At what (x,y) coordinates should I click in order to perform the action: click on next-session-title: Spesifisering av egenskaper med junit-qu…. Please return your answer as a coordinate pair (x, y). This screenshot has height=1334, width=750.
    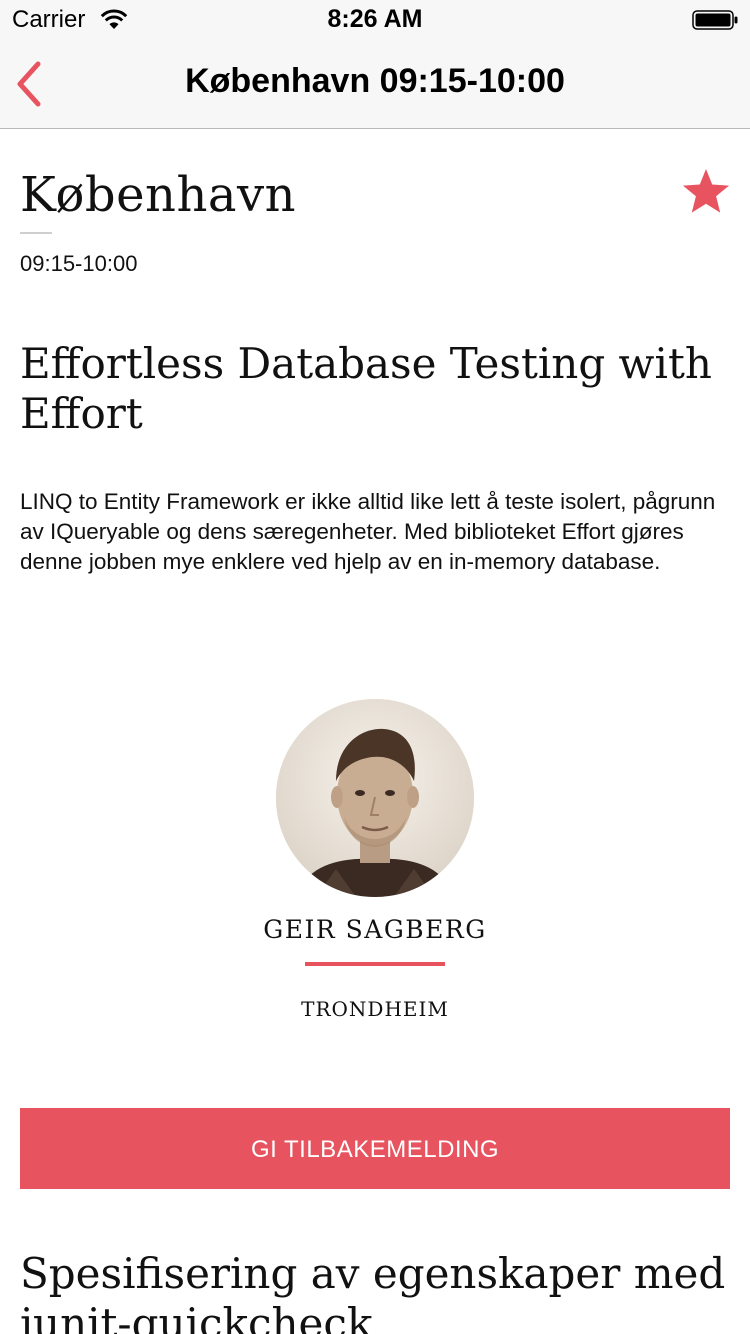
    Looking at the image, I should click on (375, 1291).